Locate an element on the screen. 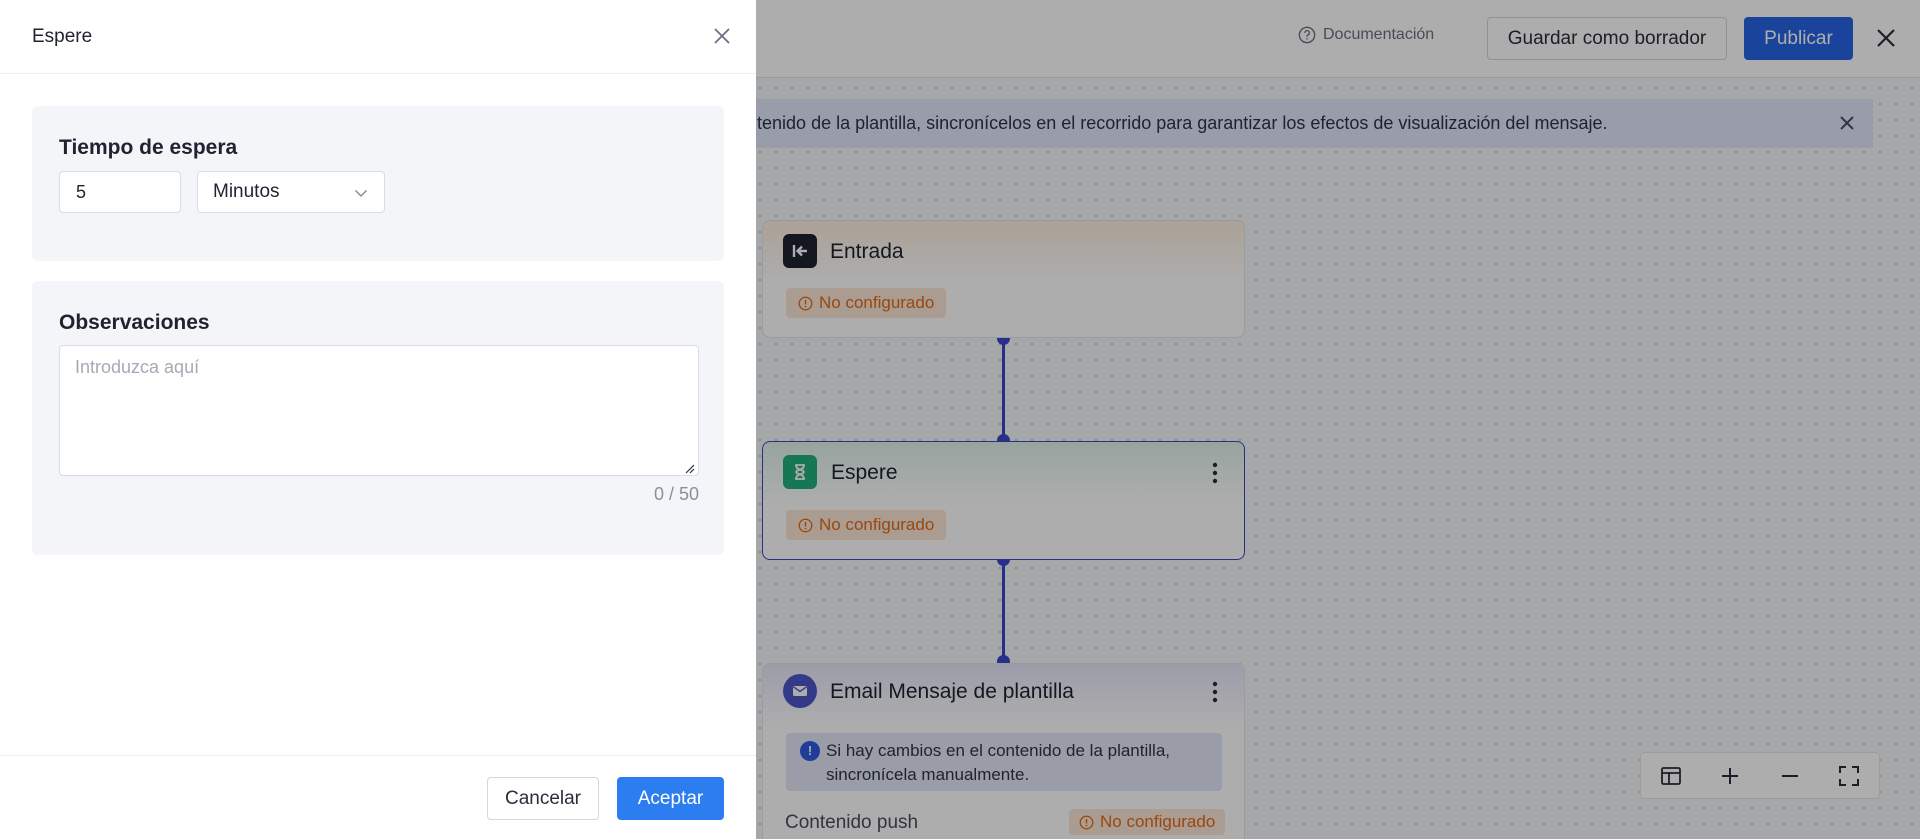 This screenshot has width=1920, height=839. drawer-footer: Cancelar Aceptar is located at coordinates (378, 797).